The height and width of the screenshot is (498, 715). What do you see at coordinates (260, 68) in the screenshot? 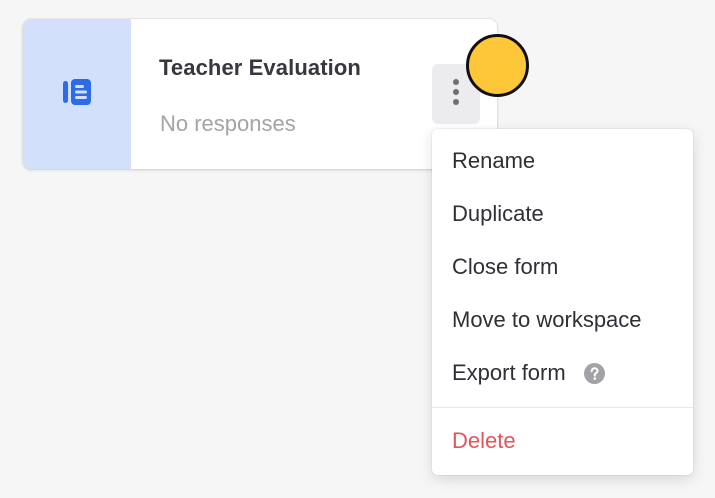
I see `form-title: Teacher Evaluation` at bounding box center [260, 68].